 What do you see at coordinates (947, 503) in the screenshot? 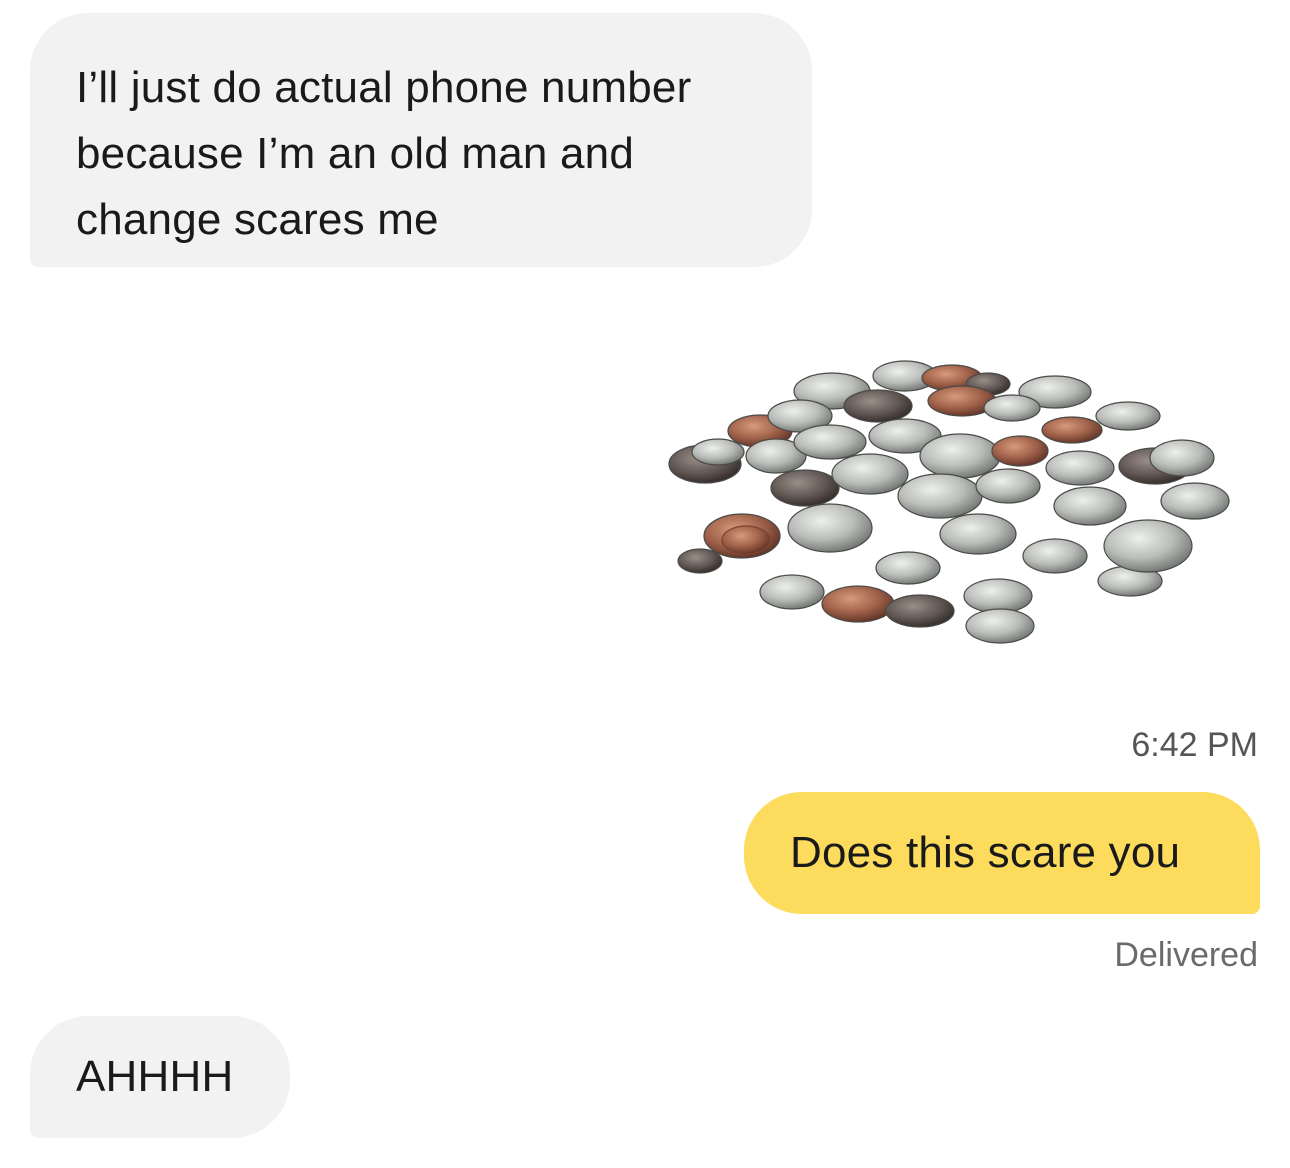
I see `coins-image-message` at bounding box center [947, 503].